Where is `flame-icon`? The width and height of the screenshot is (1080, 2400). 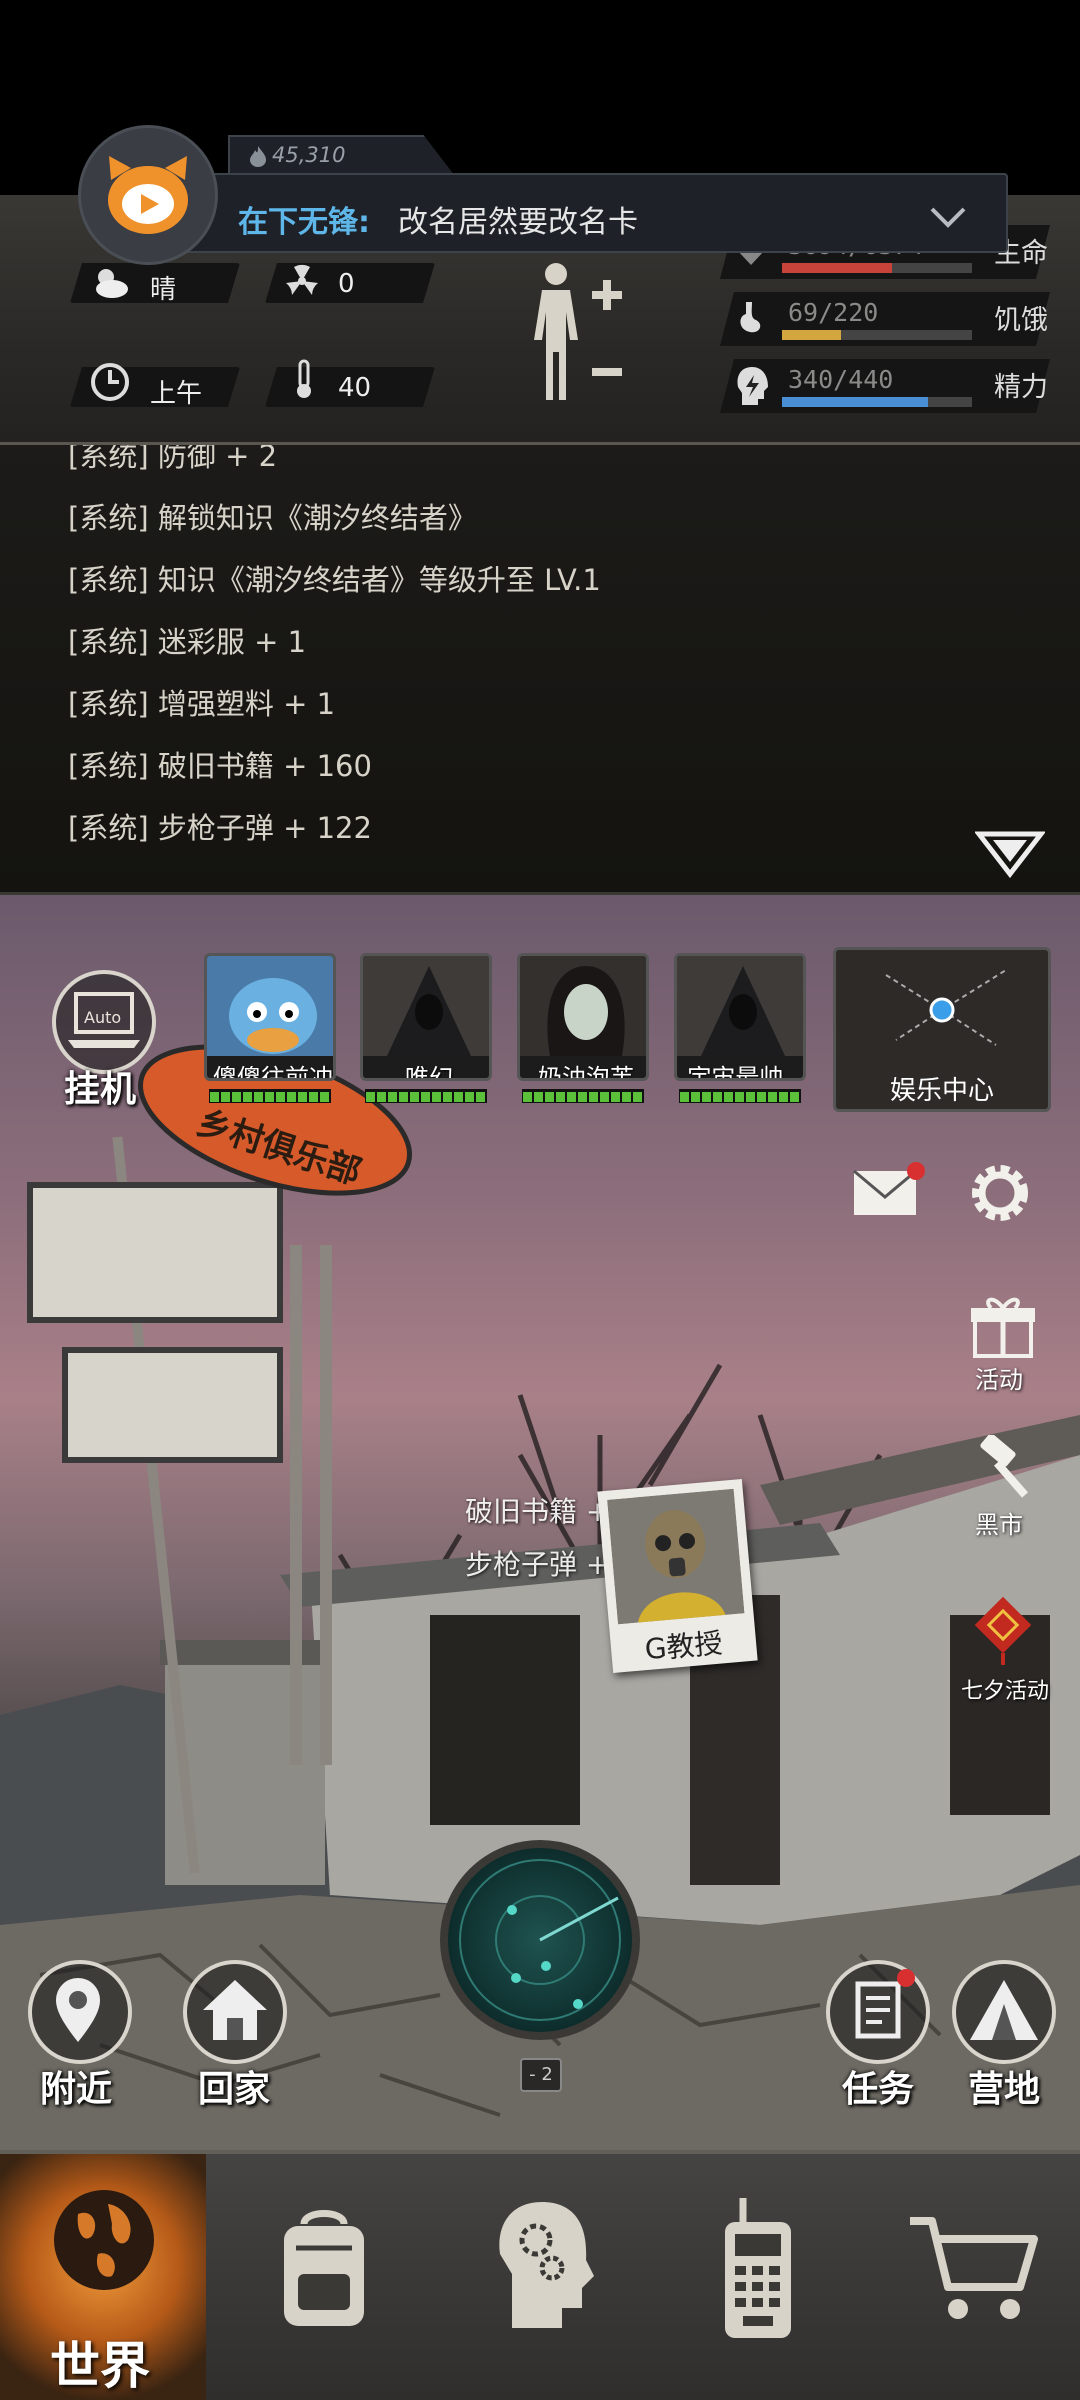 flame-icon is located at coordinates (258, 156).